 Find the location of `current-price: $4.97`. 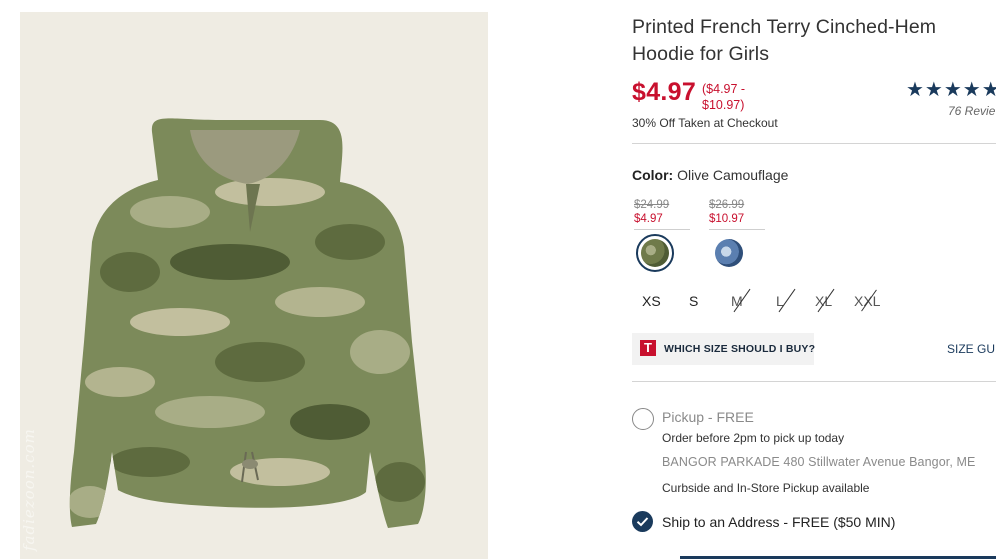

current-price: $4.97 is located at coordinates (664, 92).